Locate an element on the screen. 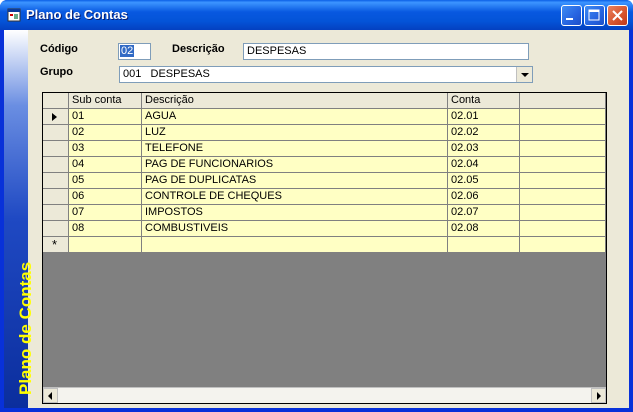 Image resolution: width=633 pixels, height=412 pixels. cell-descricao: LUZ is located at coordinates (295, 133).